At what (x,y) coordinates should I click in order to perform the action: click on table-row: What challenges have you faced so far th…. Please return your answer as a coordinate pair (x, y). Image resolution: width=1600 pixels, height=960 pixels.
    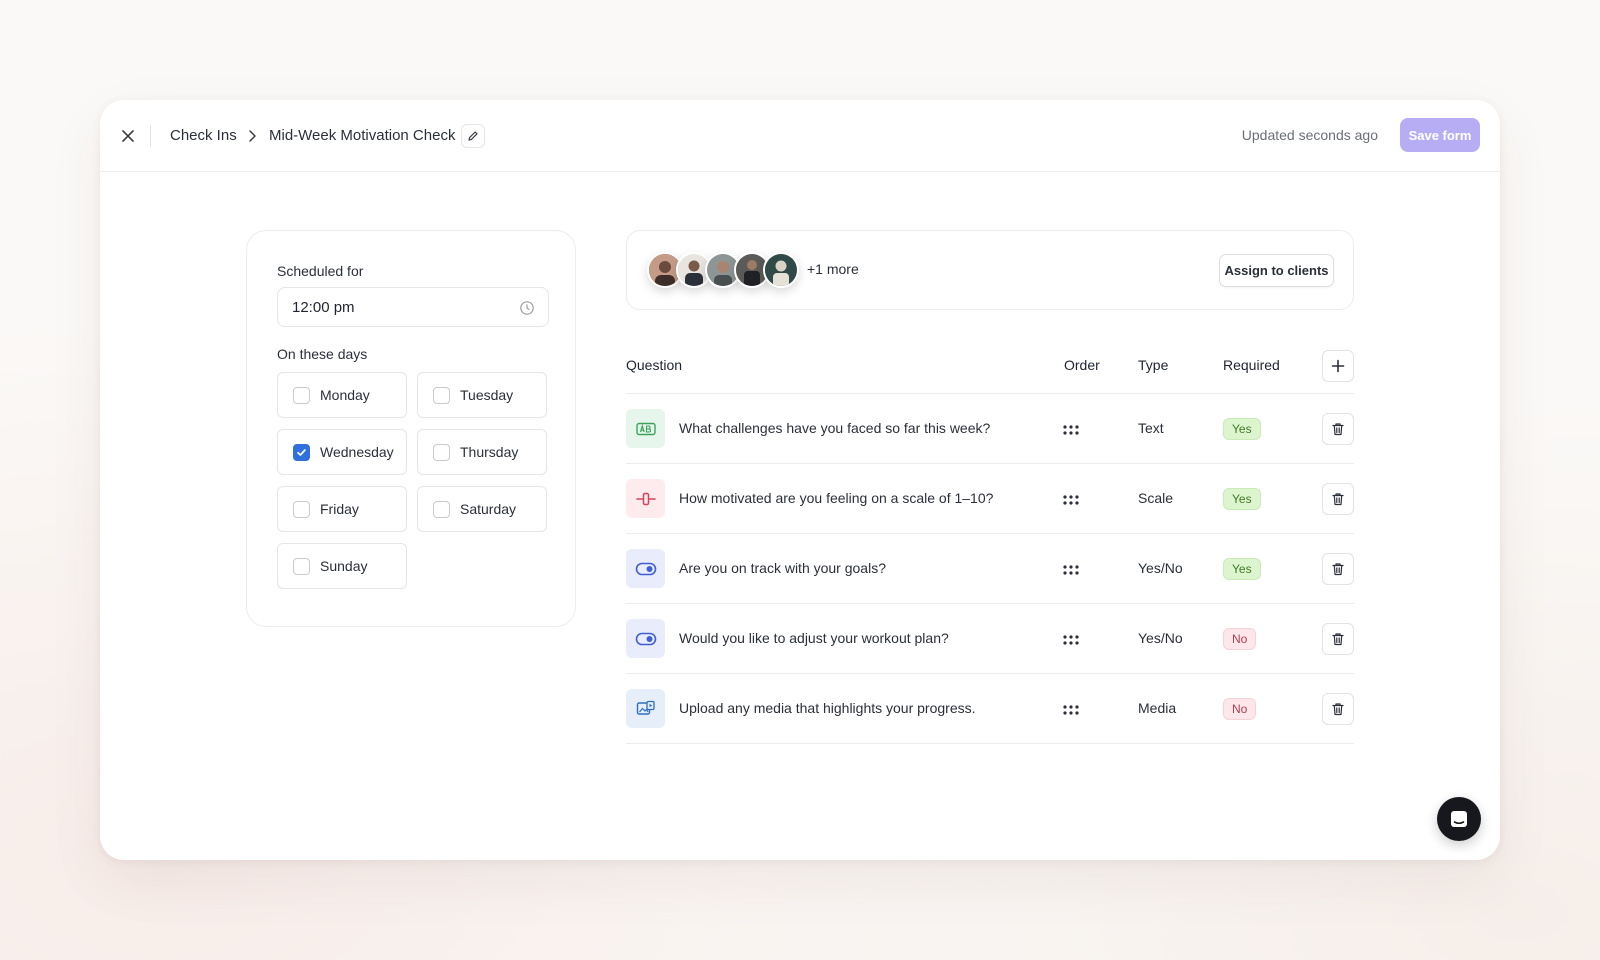
    Looking at the image, I should click on (990, 429).